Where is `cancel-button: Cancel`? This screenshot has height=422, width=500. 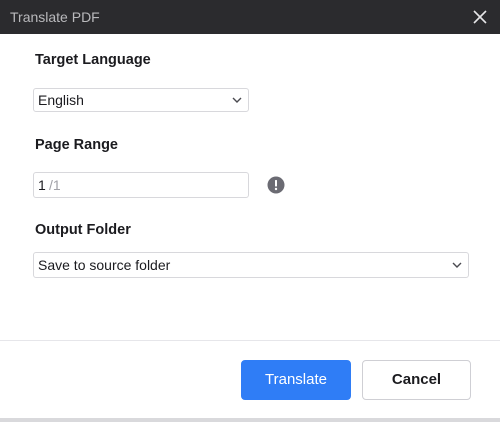 cancel-button: Cancel is located at coordinates (416, 380).